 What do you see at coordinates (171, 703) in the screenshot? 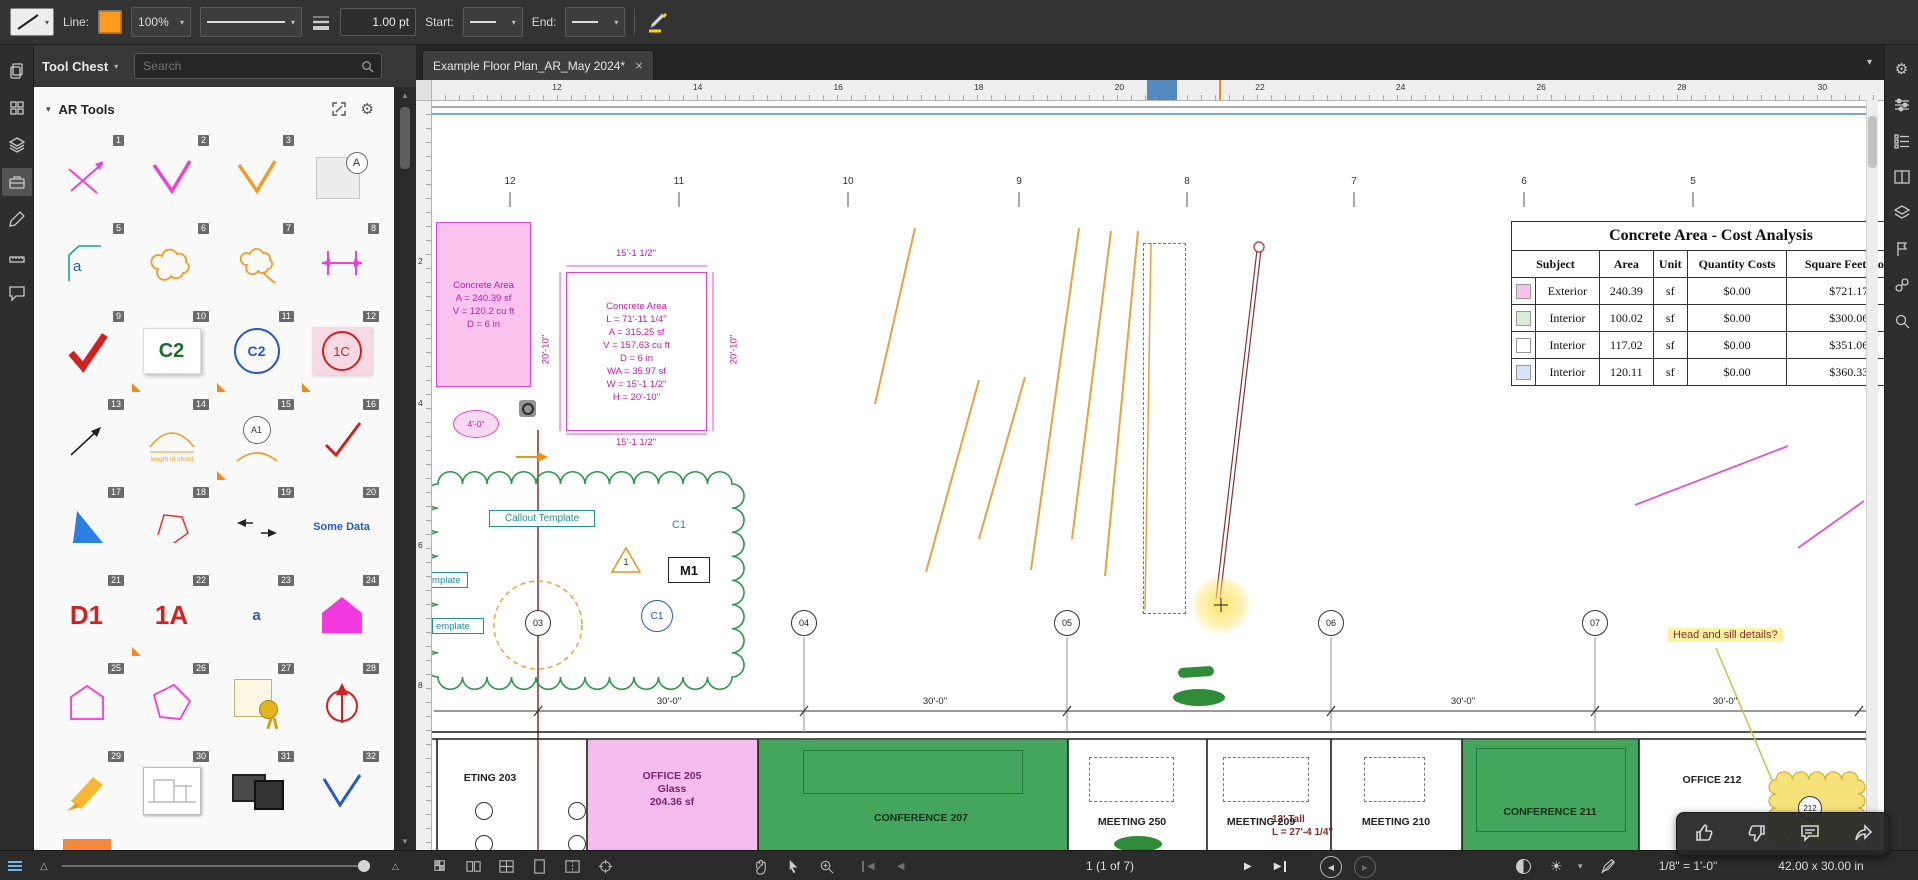
I see `tool-26: 26` at bounding box center [171, 703].